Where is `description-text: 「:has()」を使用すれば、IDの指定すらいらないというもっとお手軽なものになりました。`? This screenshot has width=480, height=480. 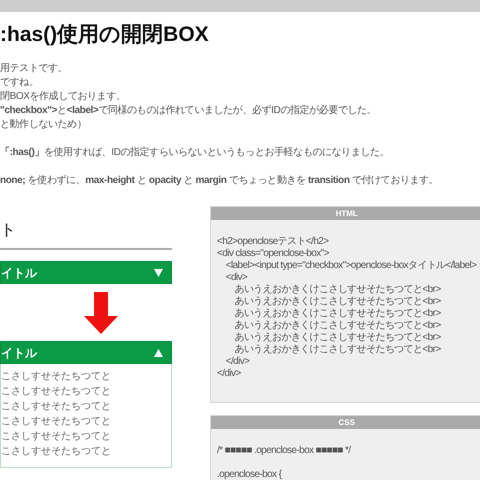
description-text: 「:has()」を使用すれば、IDの指定すらいらないというもっとお手軽なものになりました。 is located at coordinates (195, 153).